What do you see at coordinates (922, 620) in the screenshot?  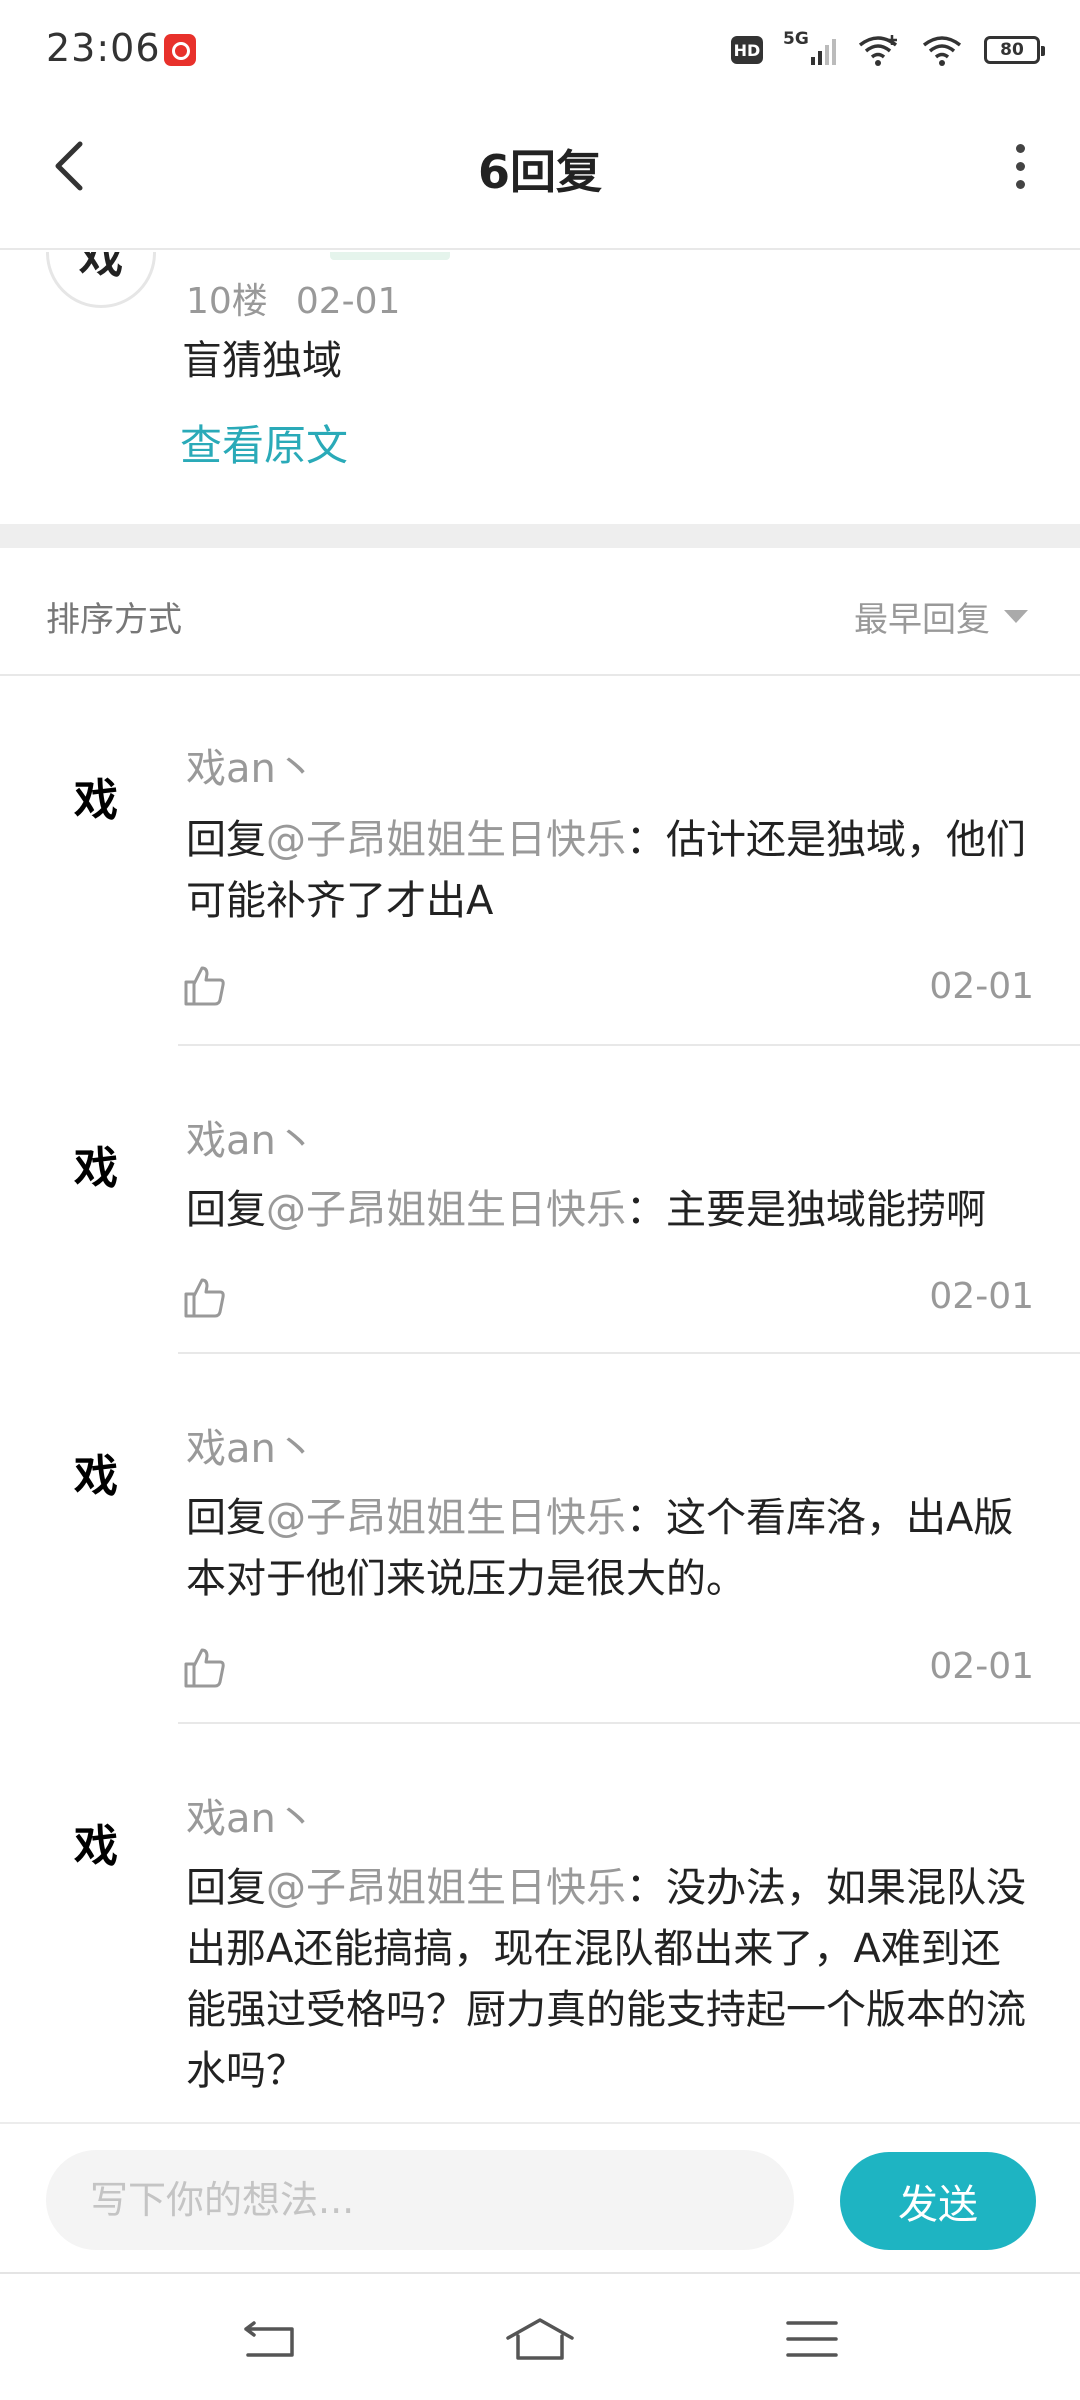 I see `sort-value: 最早回复` at bounding box center [922, 620].